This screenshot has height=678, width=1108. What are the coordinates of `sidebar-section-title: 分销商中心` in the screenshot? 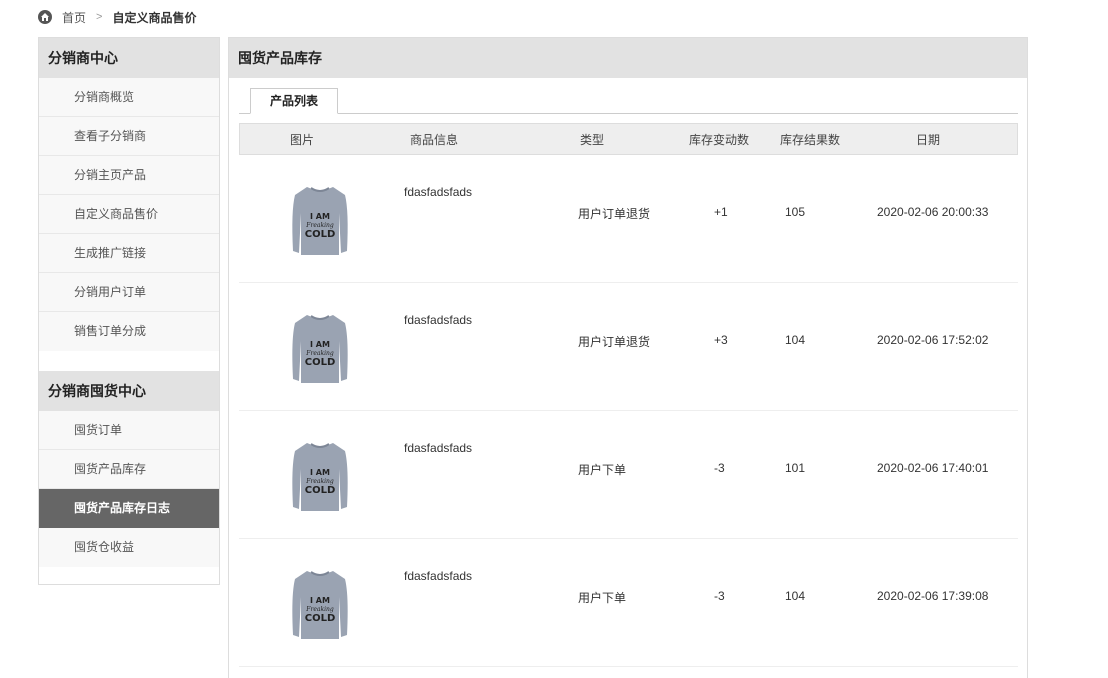 It's located at (129, 58).